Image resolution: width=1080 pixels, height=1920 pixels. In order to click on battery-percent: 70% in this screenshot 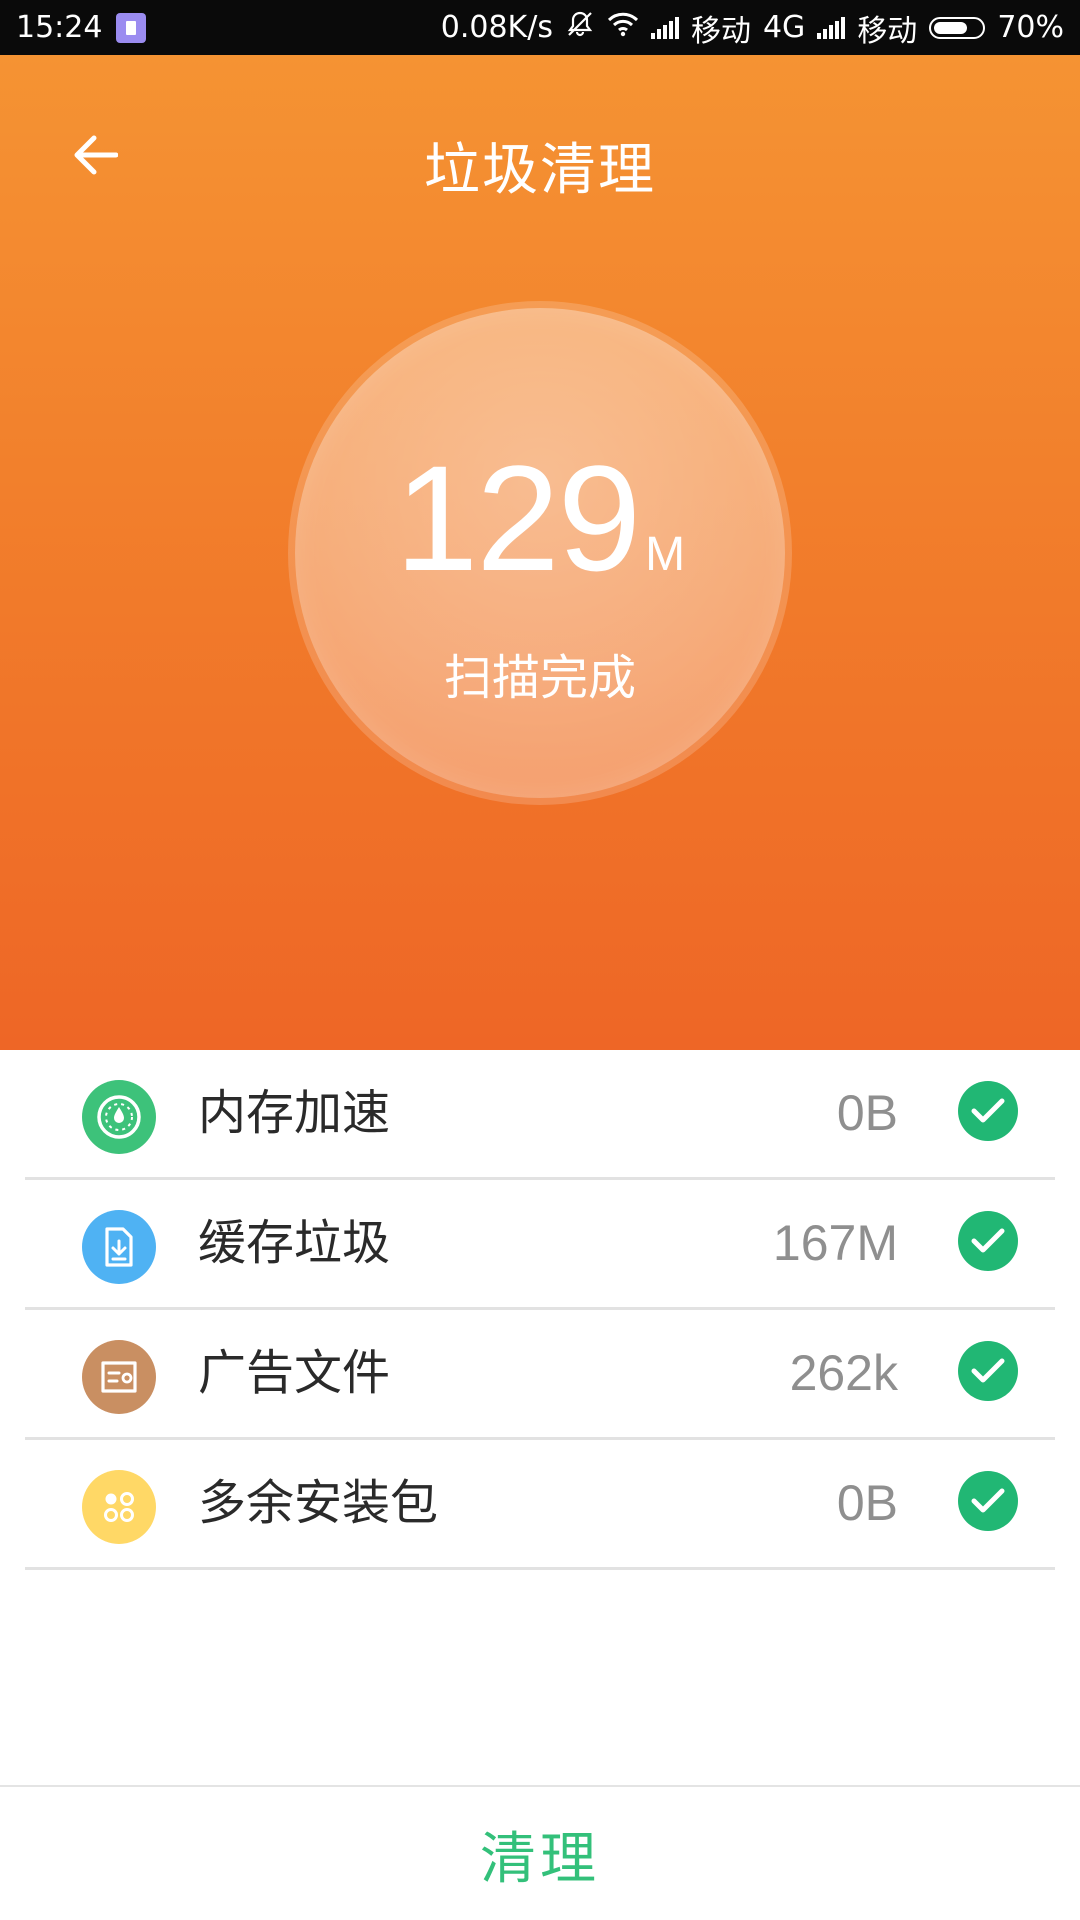, I will do `click(1030, 27)`.